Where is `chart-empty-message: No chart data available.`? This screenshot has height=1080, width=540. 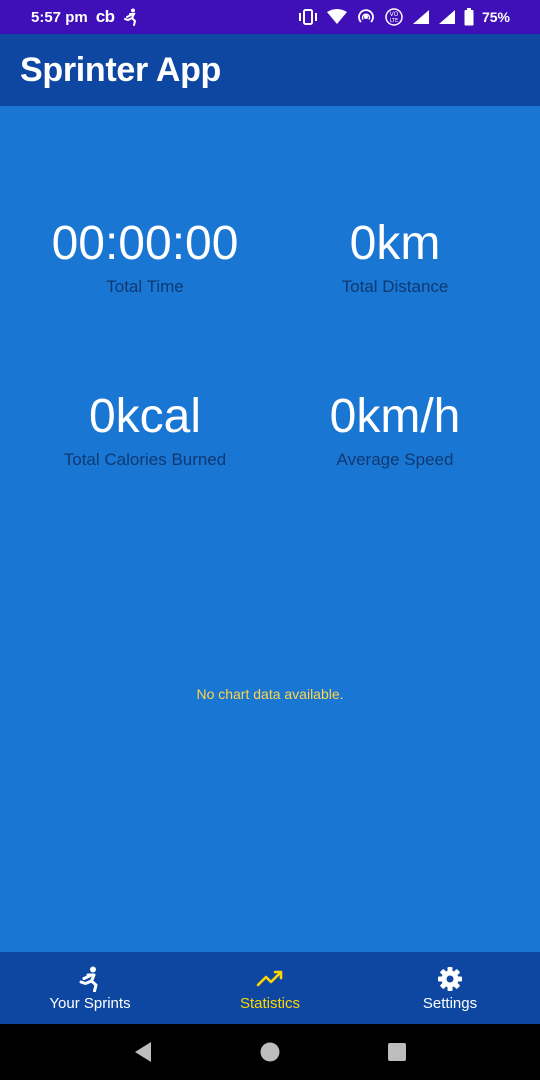
chart-empty-message: No chart data available. is located at coordinates (270, 694).